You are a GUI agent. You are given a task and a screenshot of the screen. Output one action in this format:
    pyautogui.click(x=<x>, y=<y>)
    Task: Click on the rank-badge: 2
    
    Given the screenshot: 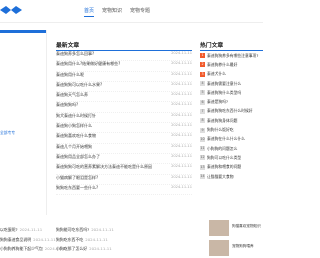 What is the action you would take?
    pyautogui.click(x=202, y=65)
    